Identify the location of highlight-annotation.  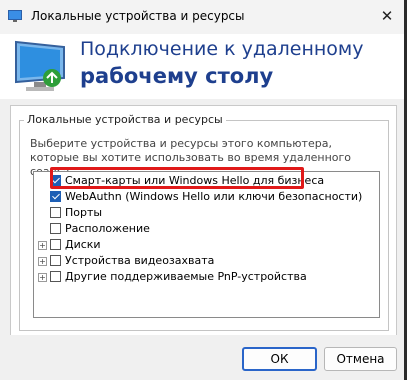
(177, 178).